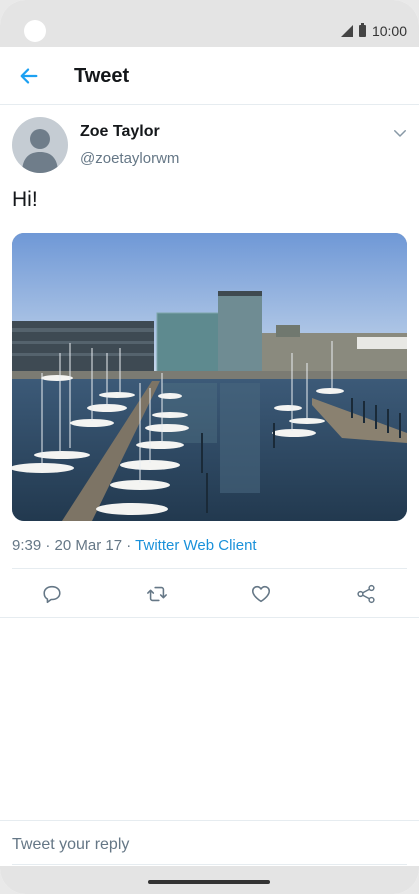 This screenshot has height=894, width=419. Describe the element at coordinates (102, 76) in the screenshot. I see `page-title: Tweet` at that location.